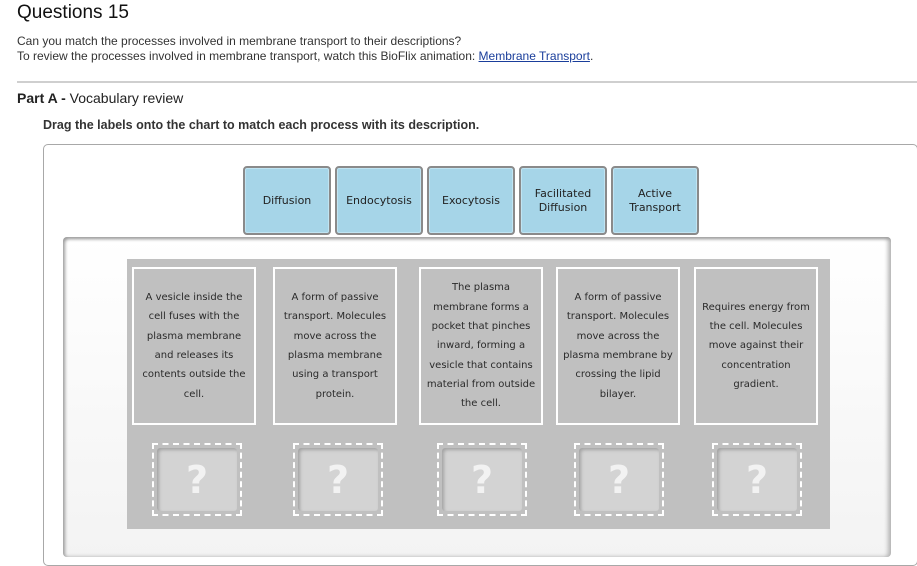  I want to click on drop-target-3: ?, so click(482, 479).